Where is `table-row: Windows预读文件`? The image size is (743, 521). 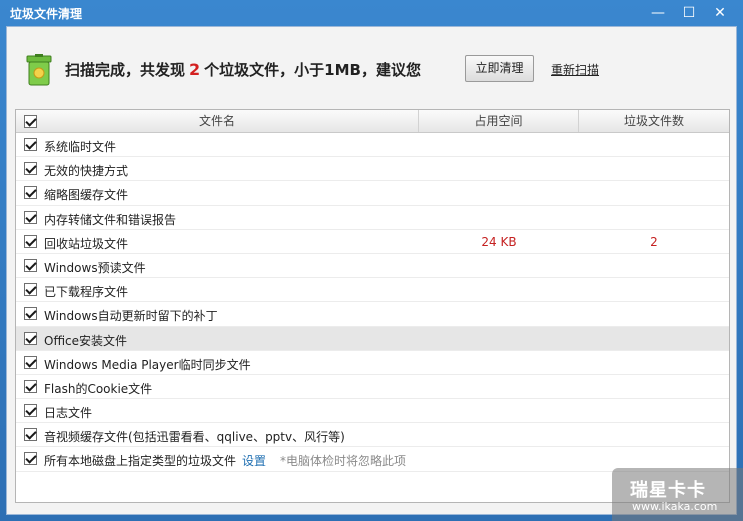 table-row: Windows预读文件 is located at coordinates (372, 266).